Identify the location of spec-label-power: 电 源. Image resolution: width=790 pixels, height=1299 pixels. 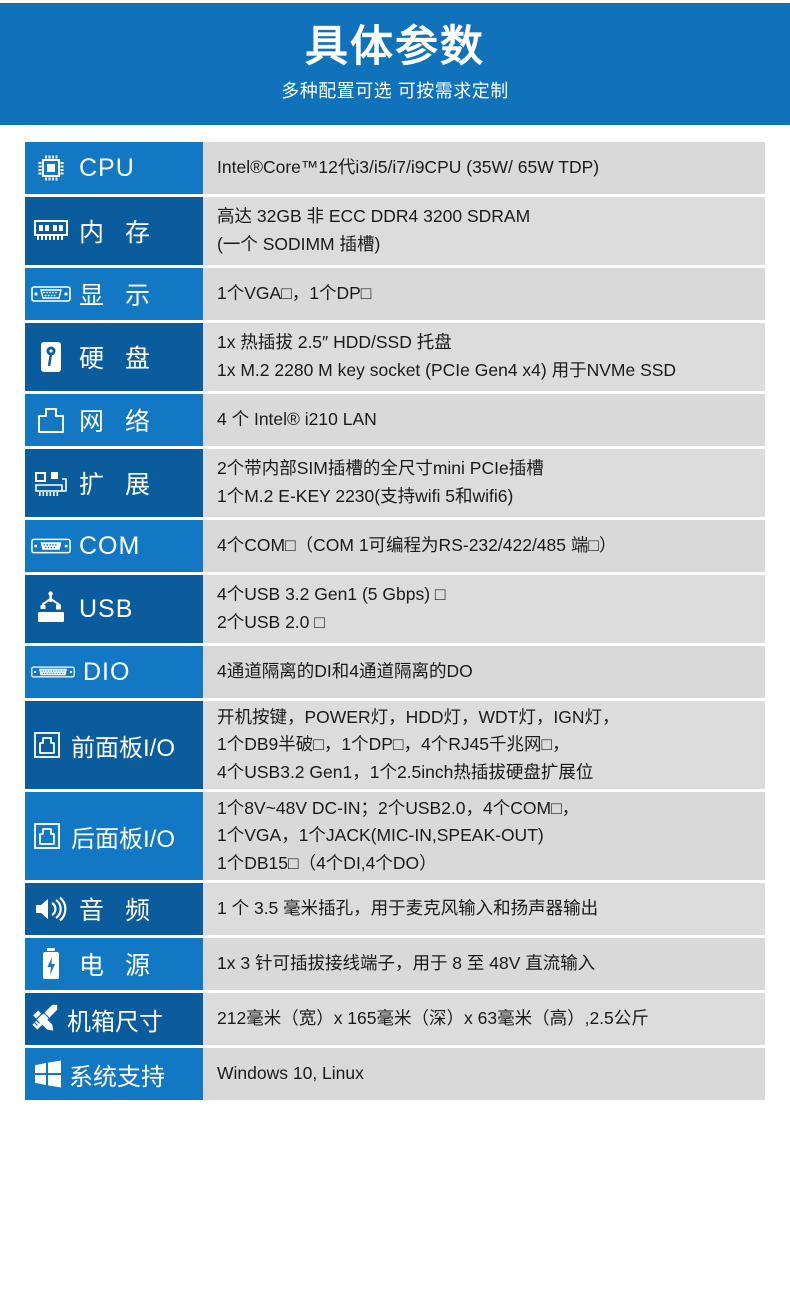
(114, 964).